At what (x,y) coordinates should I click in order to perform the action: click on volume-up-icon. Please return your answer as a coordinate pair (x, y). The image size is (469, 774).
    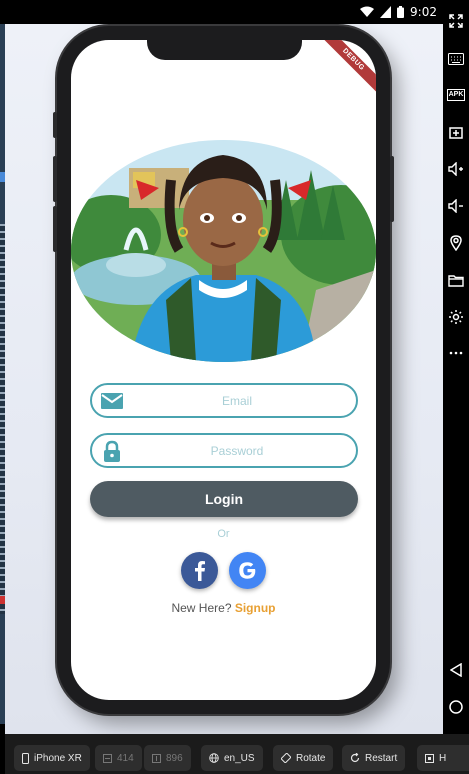
    Looking at the image, I should click on (456, 169).